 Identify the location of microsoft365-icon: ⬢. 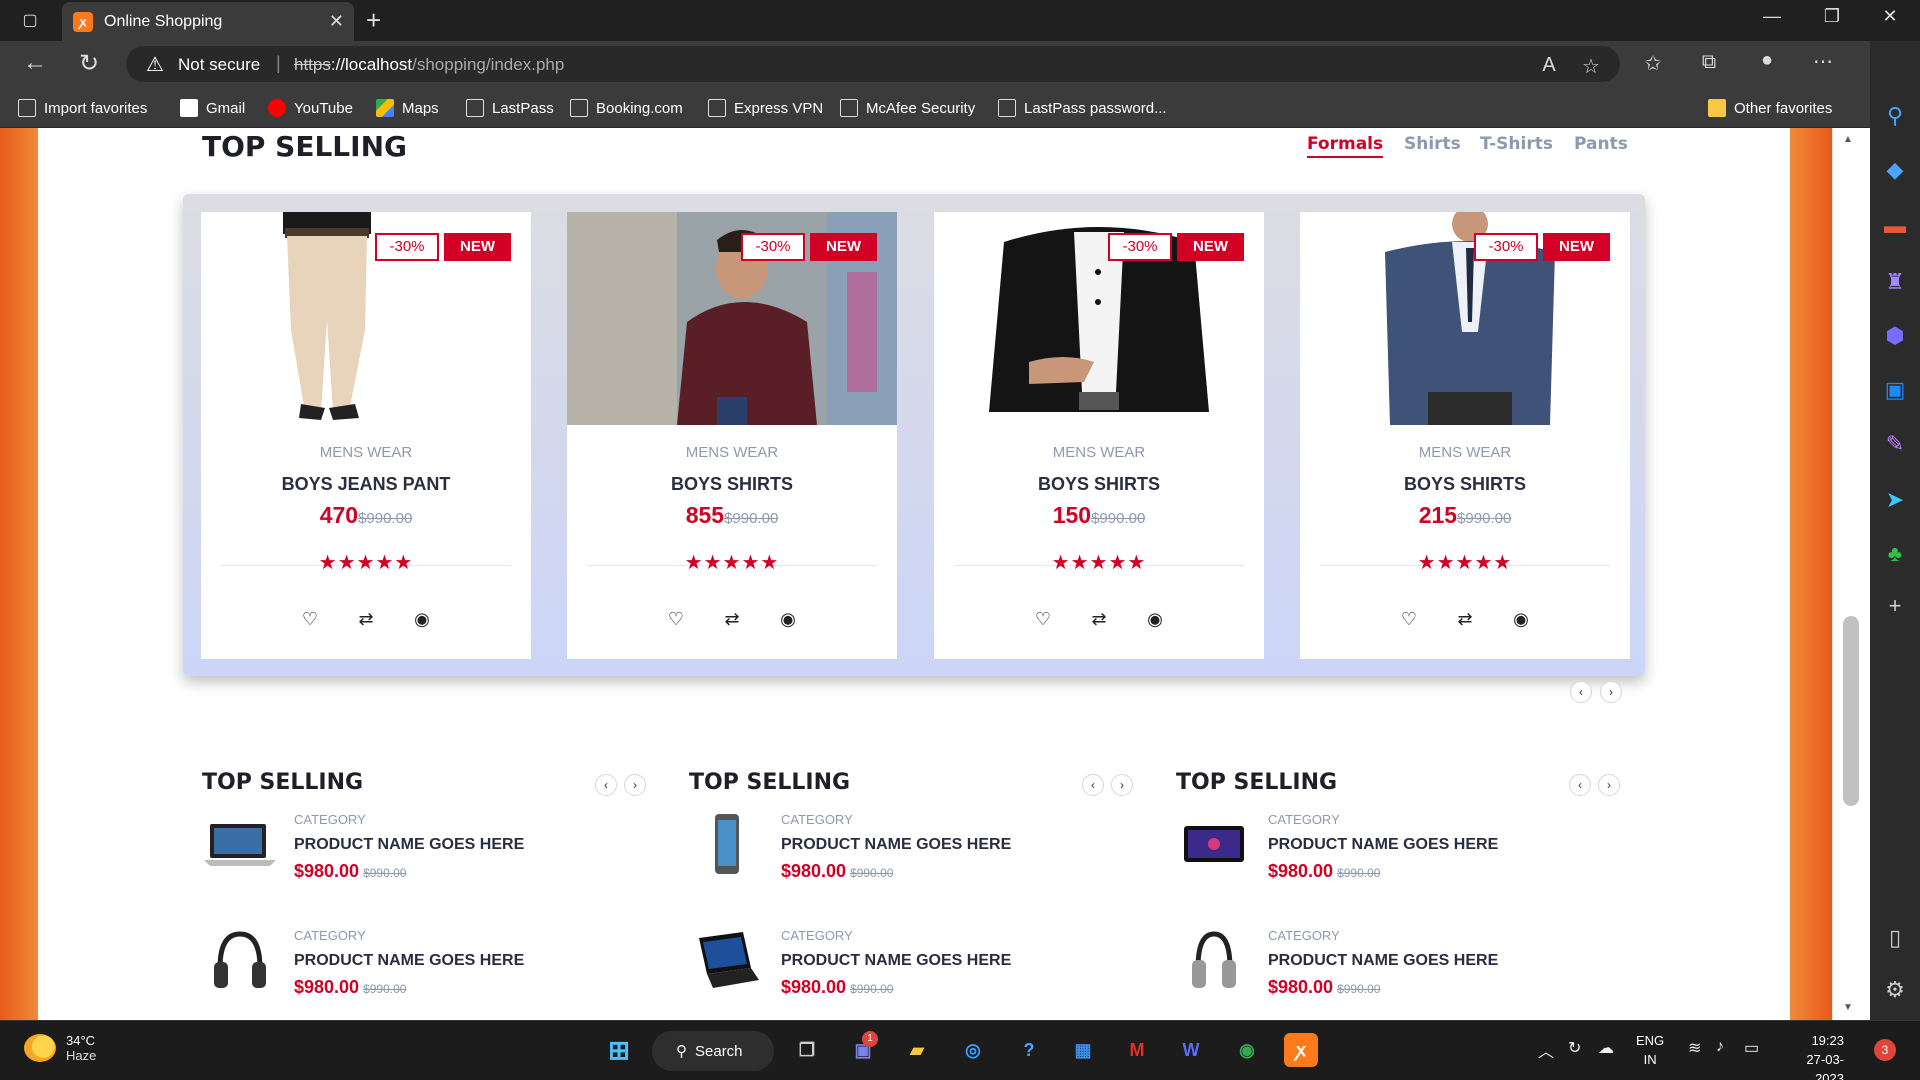
(1895, 336).